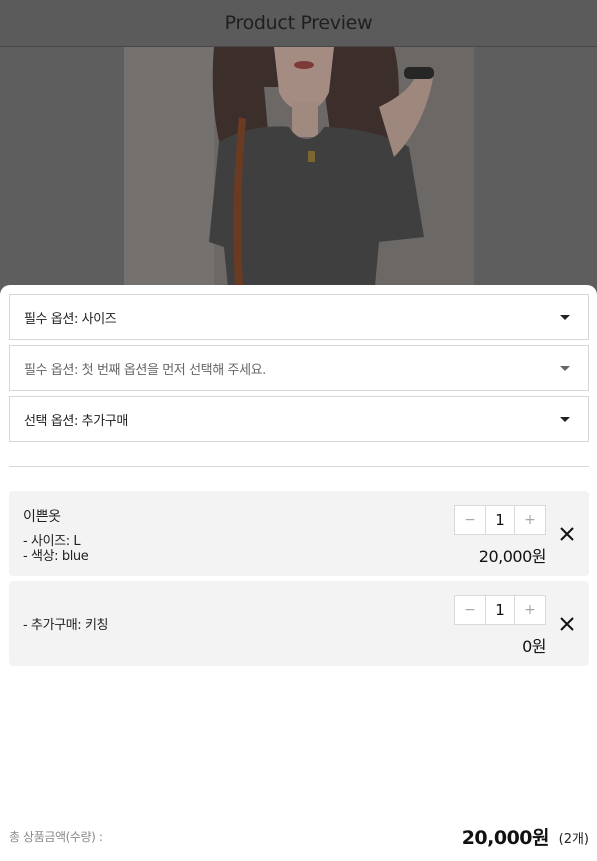 The width and height of the screenshot is (597, 861). Describe the element at coordinates (56, 556) in the screenshot. I see `item-option-color: - 색상: blue` at that location.